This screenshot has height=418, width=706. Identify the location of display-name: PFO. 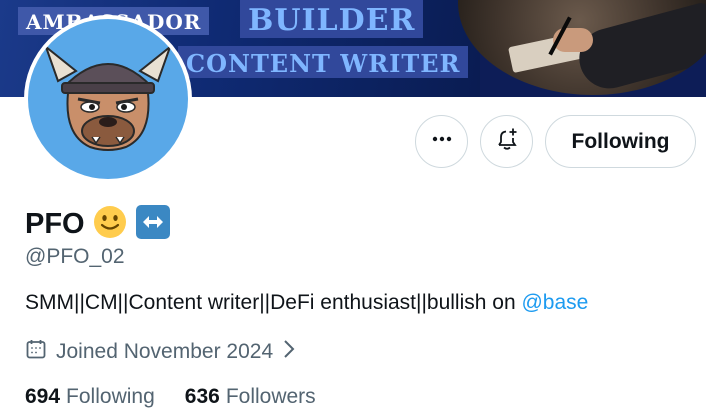
(55, 223).